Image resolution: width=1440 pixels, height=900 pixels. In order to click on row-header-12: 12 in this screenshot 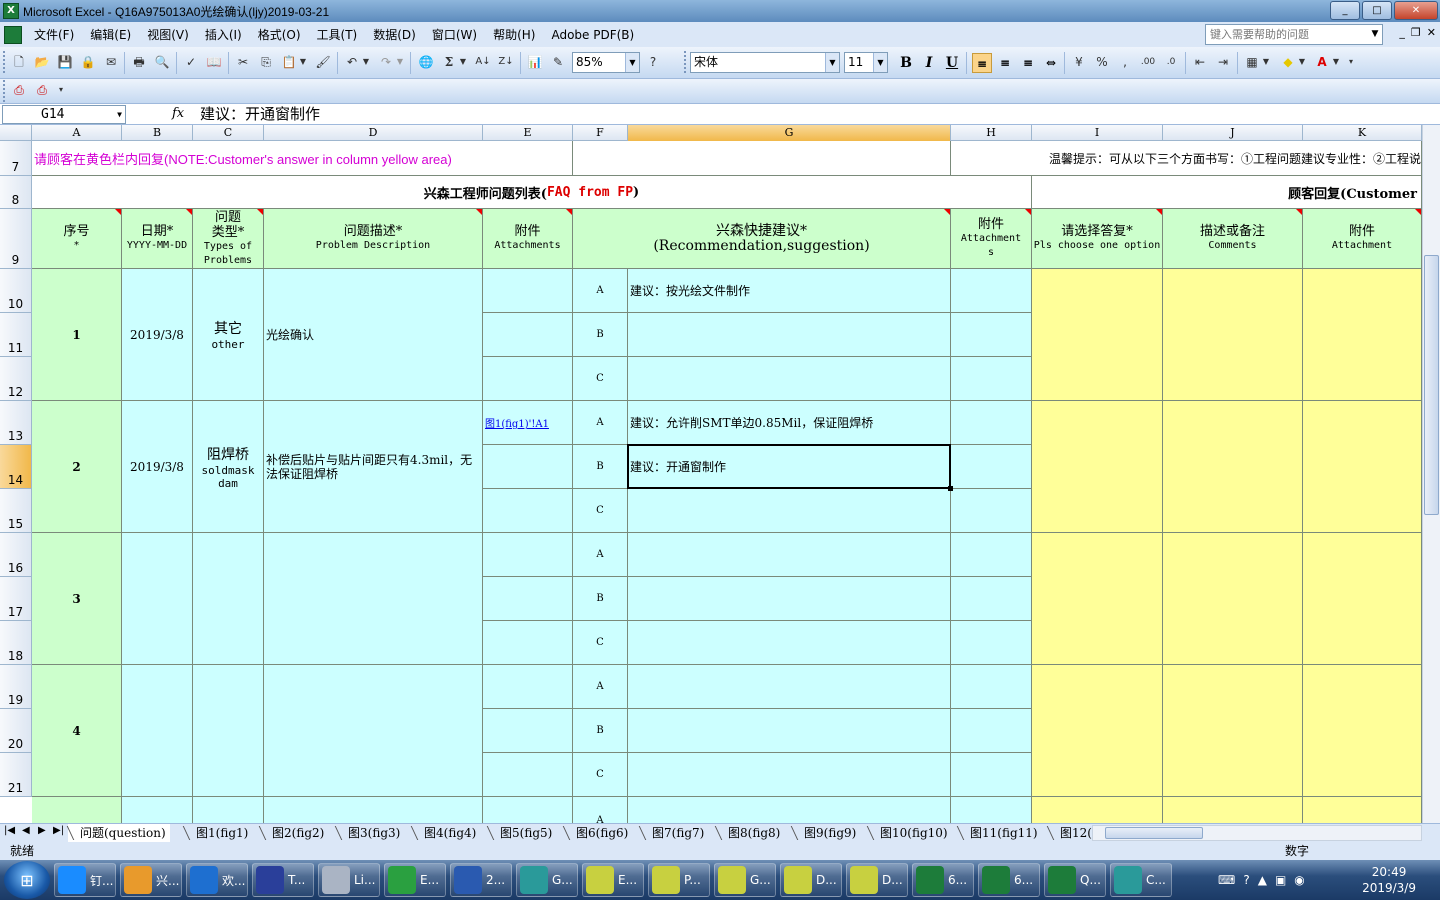, I will do `click(16, 379)`.